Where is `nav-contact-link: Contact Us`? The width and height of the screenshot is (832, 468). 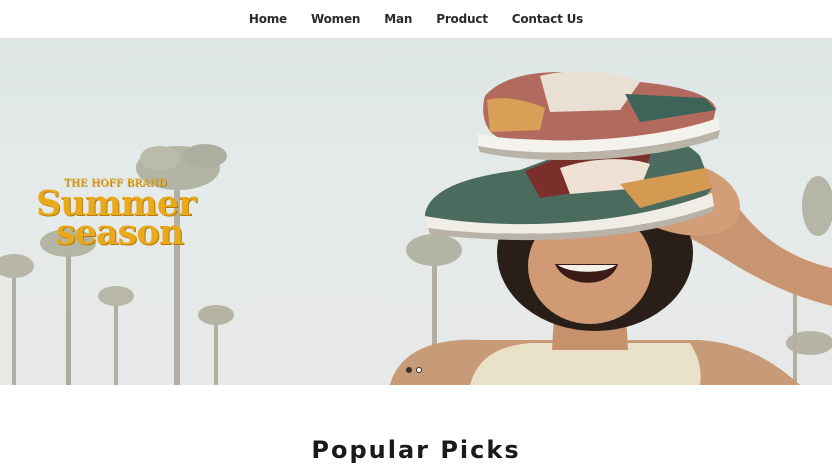
nav-contact-link: Contact Us is located at coordinates (548, 19).